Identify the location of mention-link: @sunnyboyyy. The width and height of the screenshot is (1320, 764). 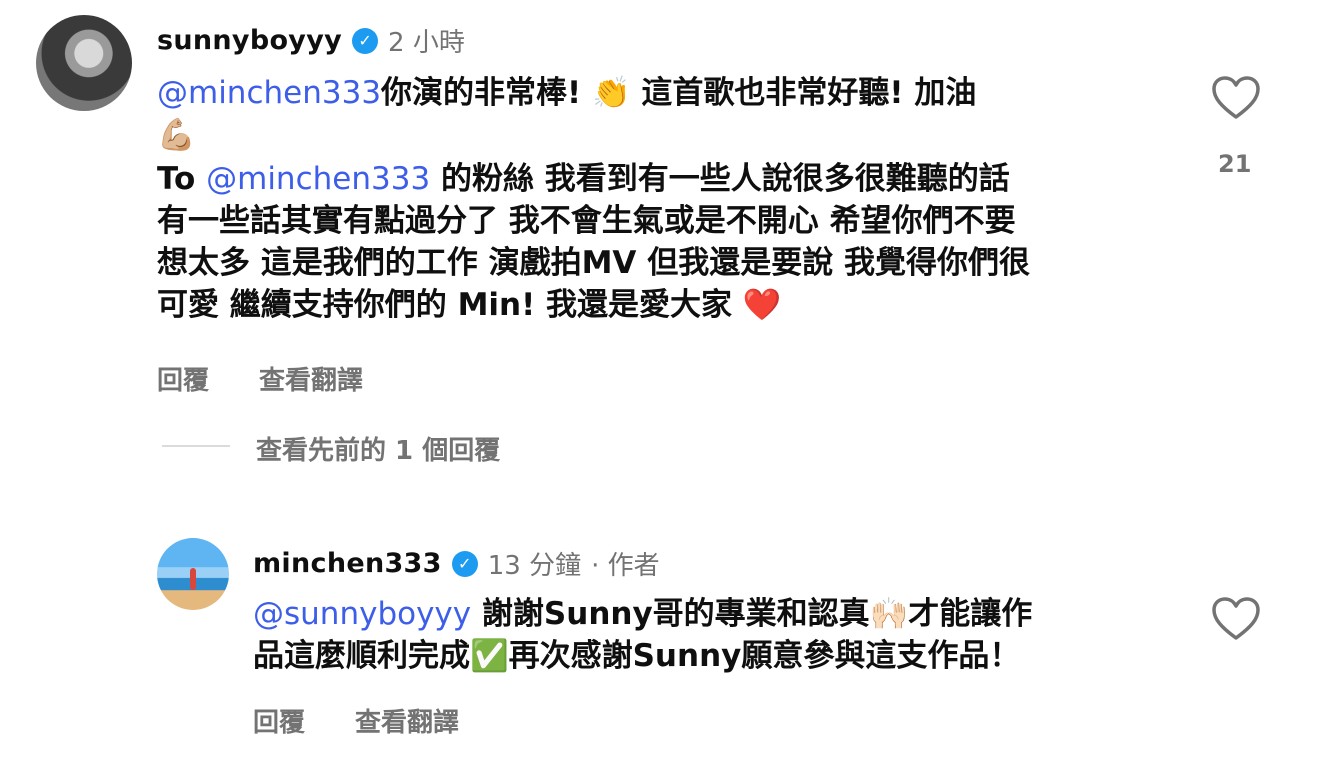
(362, 614).